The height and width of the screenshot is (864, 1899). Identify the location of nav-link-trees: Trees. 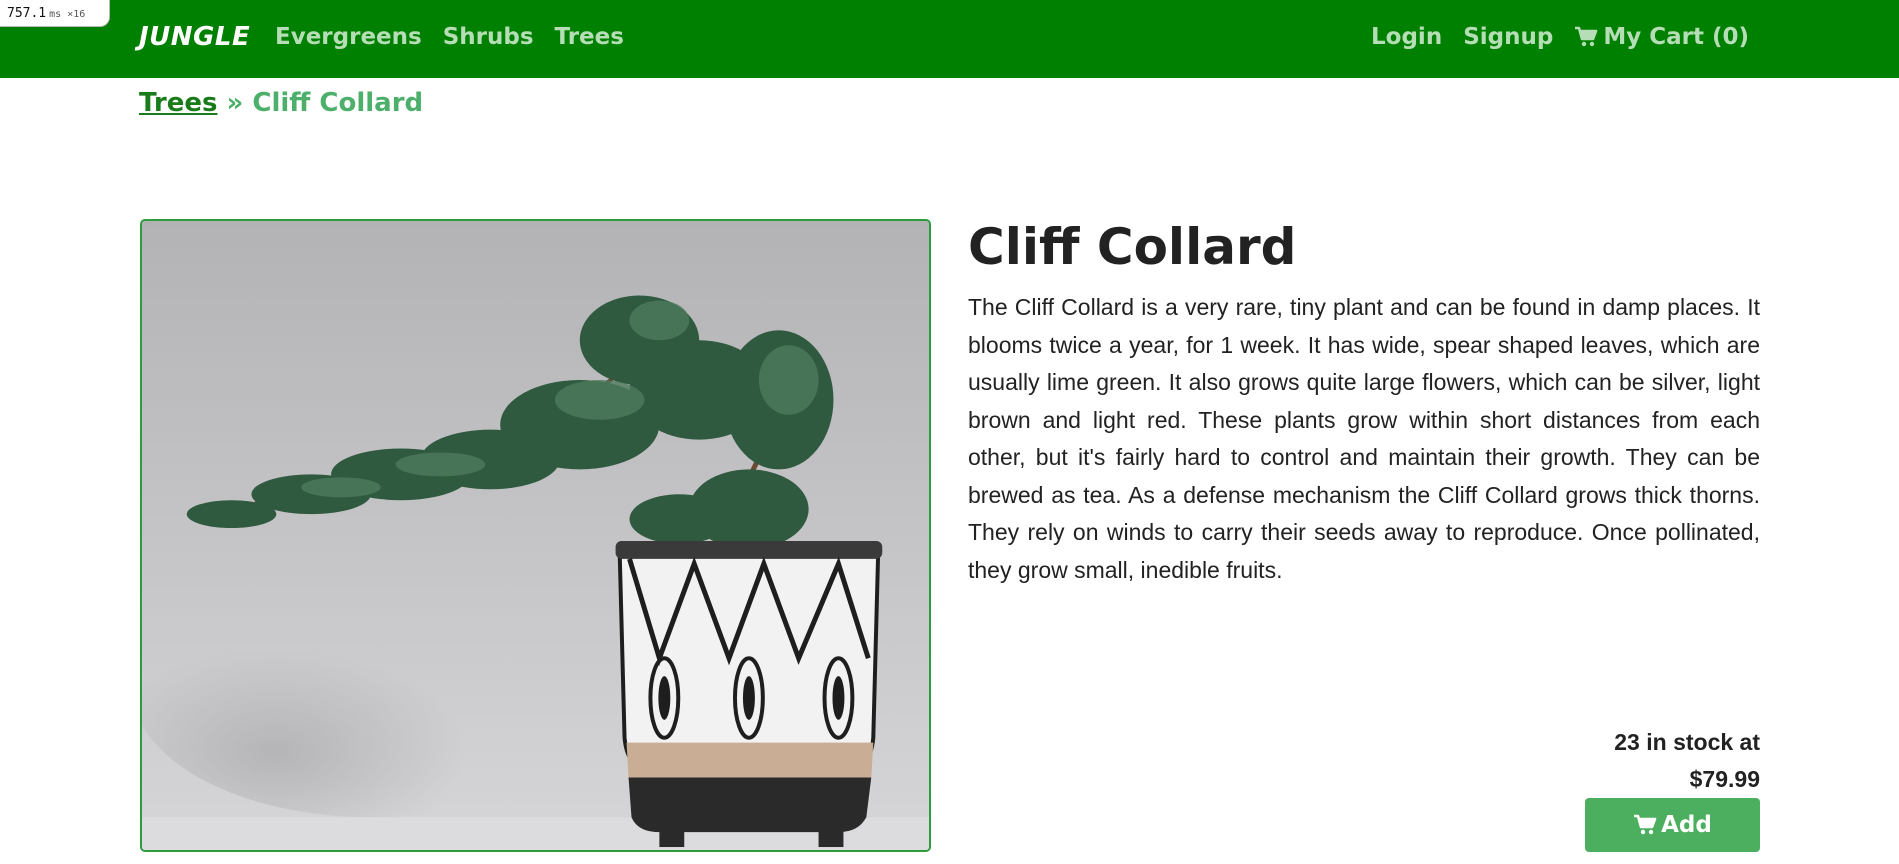
(589, 37).